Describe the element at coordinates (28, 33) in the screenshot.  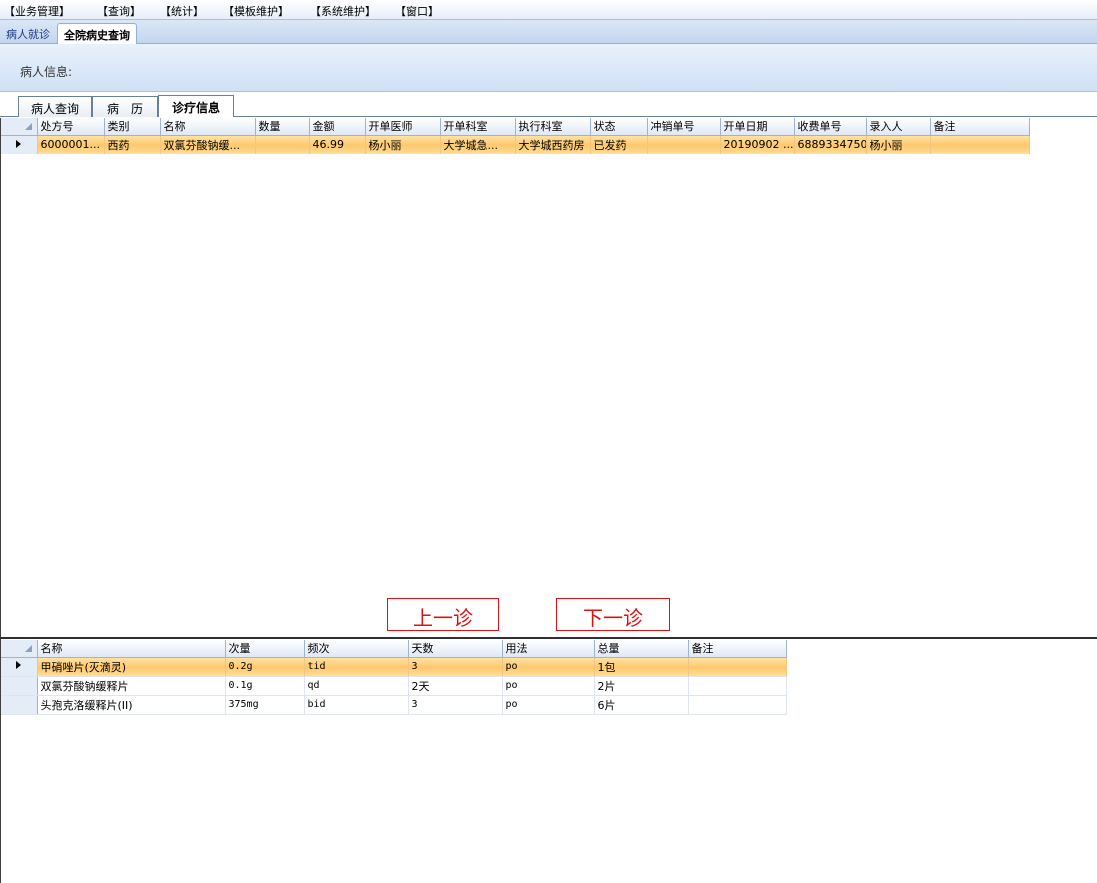
I see `tab-patient-visit: 病人就诊` at that location.